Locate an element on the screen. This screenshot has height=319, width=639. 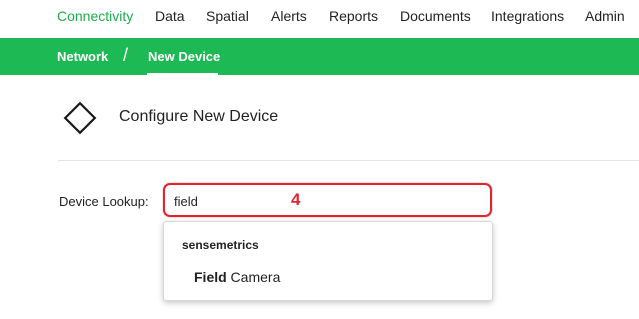
nav-integrations: Integrations is located at coordinates (527, 16).